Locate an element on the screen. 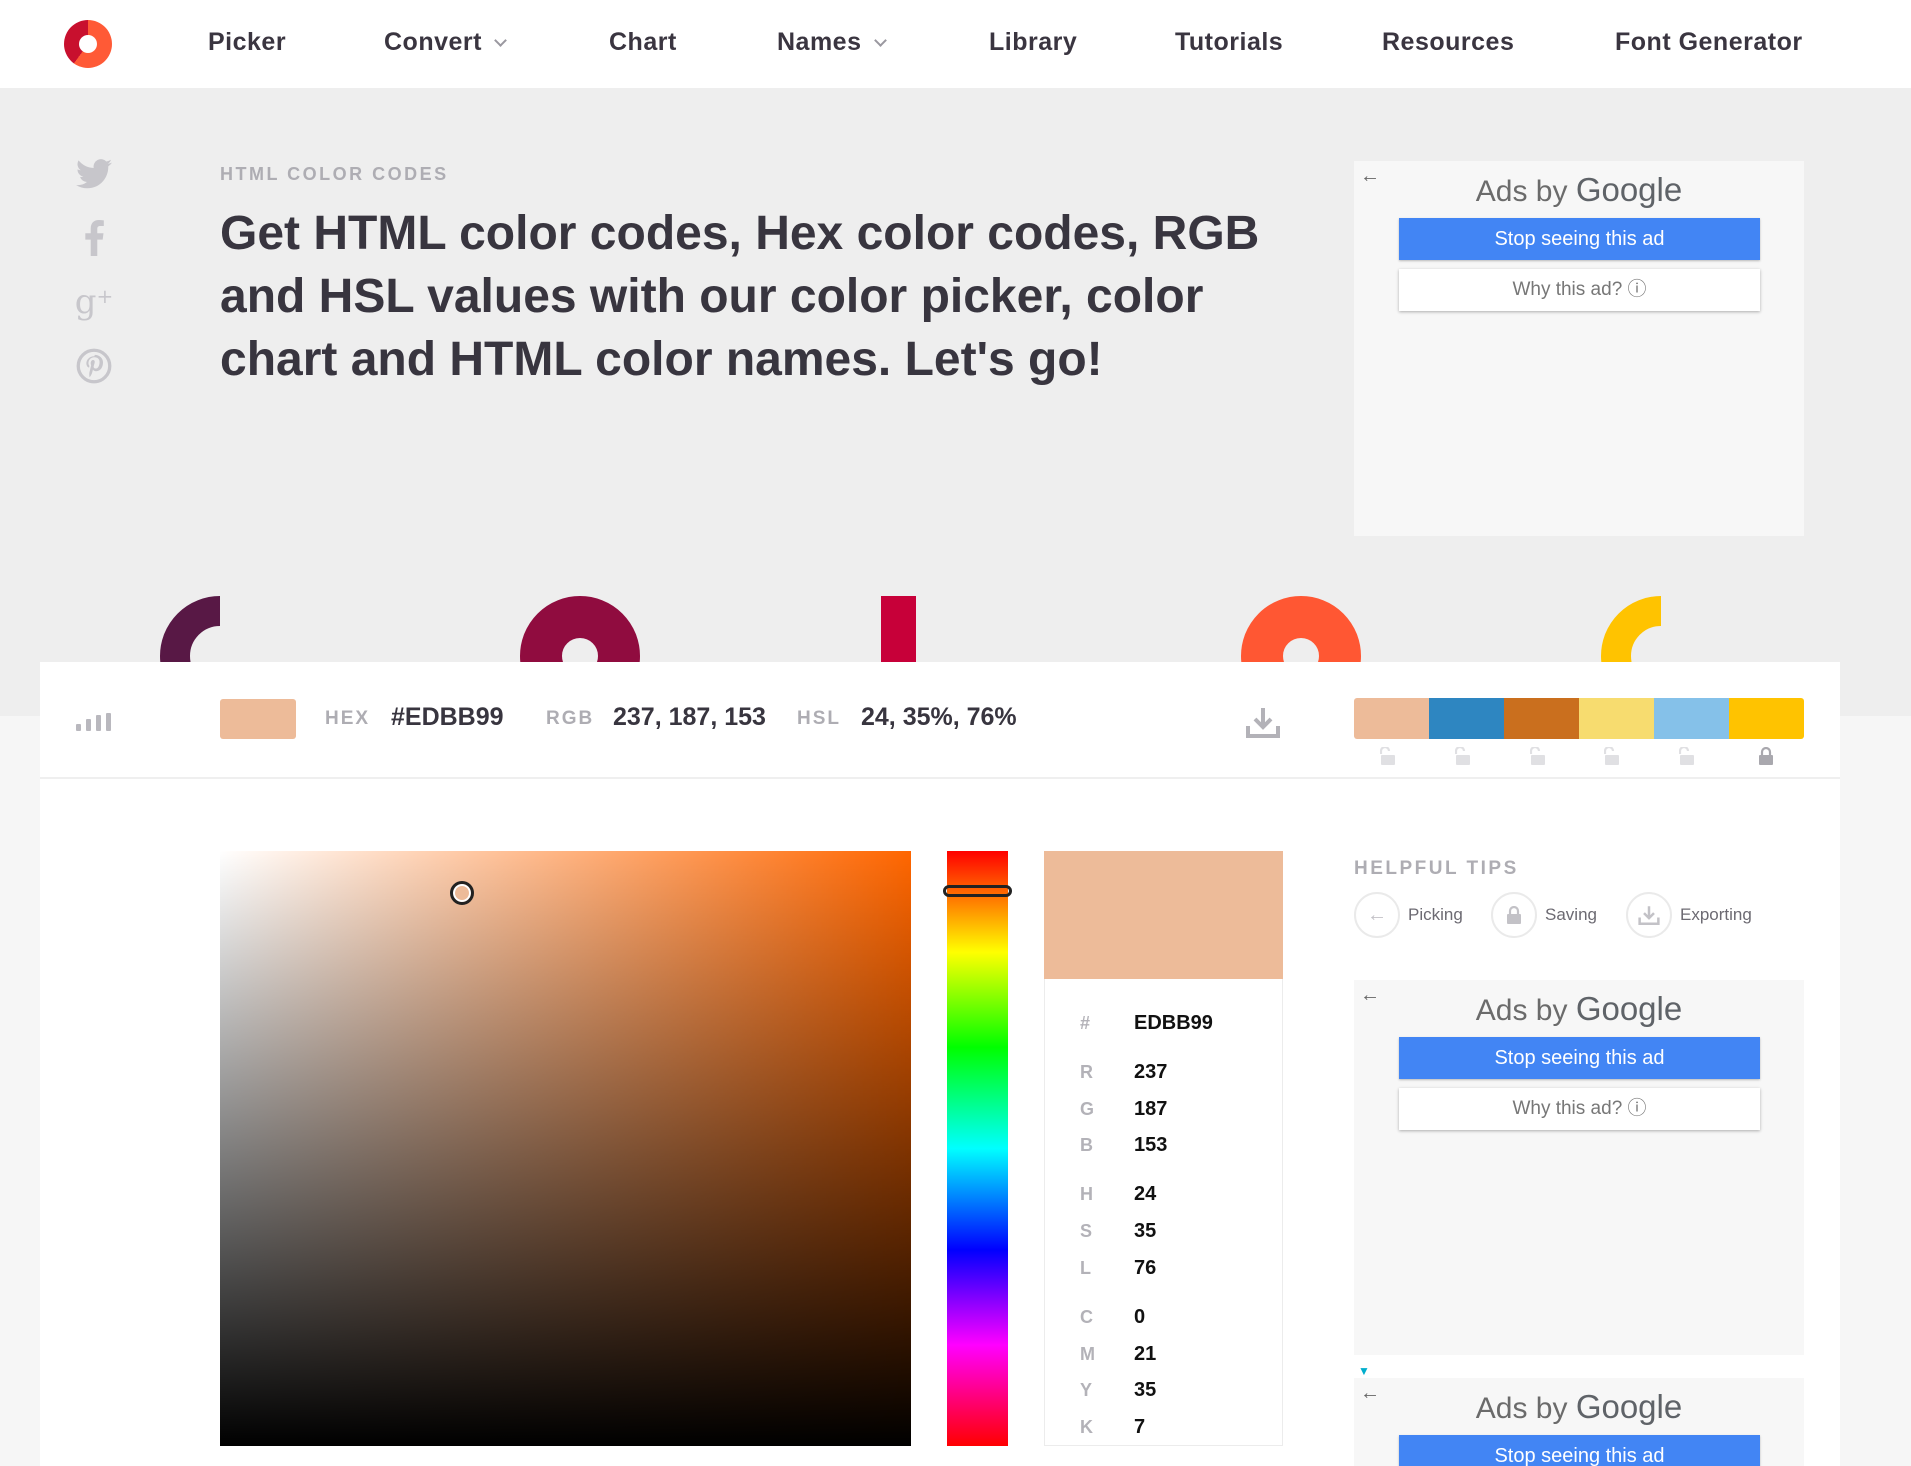 The image size is (1911, 1466). twitter-icon is located at coordinates (94, 178).